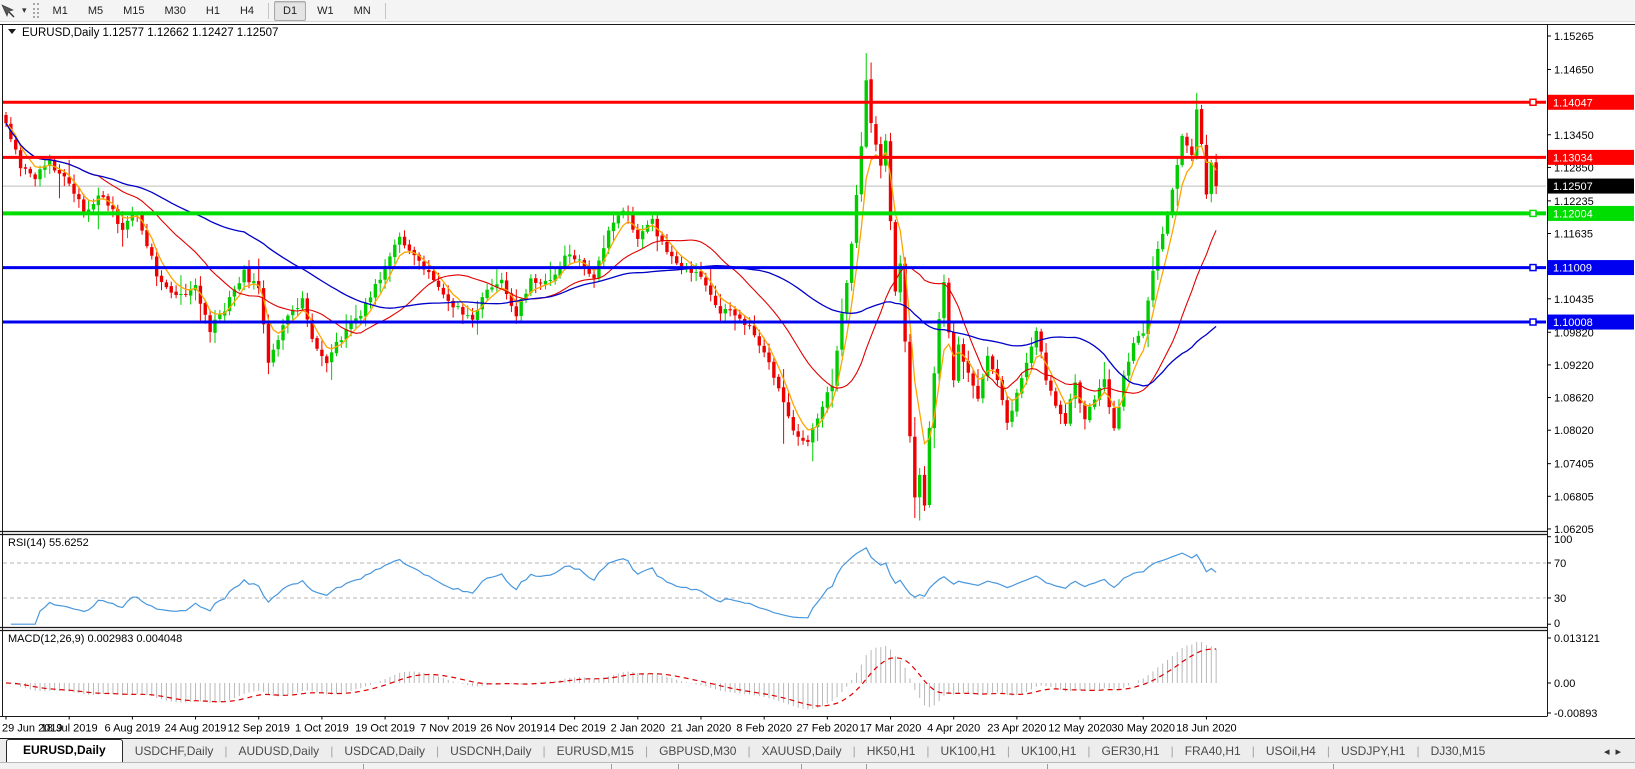 The image size is (1635, 769). Describe the element at coordinates (701, 729) in the screenshot. I see `x-axis-date-label: 21 Jan 2020` at that location.